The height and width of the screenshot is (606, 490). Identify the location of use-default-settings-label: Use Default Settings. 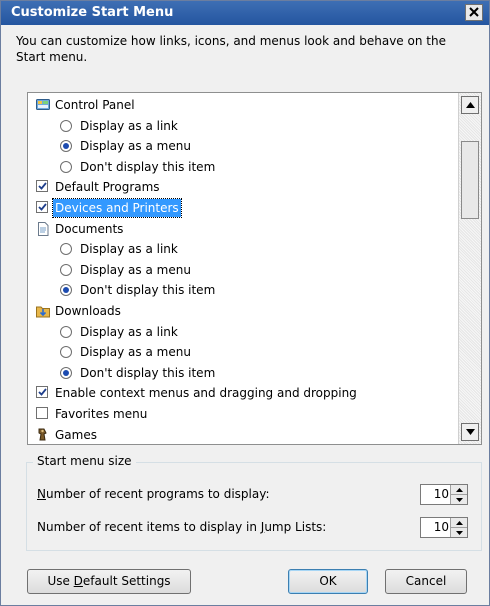
(109, 581).